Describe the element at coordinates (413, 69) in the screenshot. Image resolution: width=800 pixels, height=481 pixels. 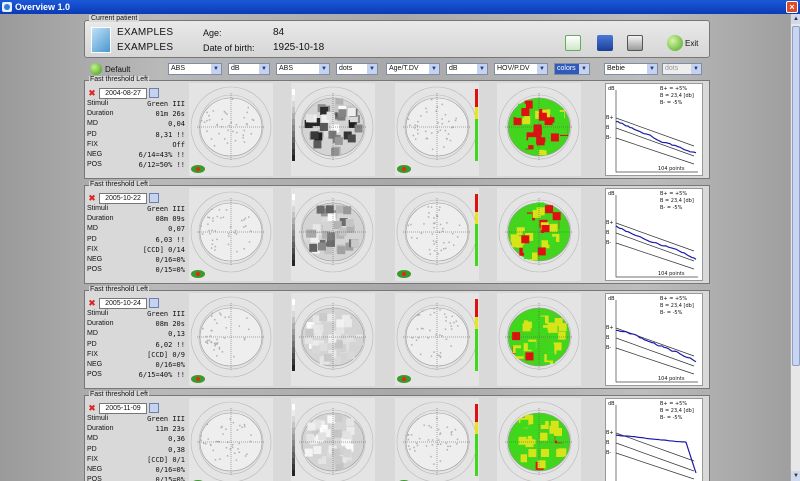
I see `select-5: Age/T.DV` at that location.